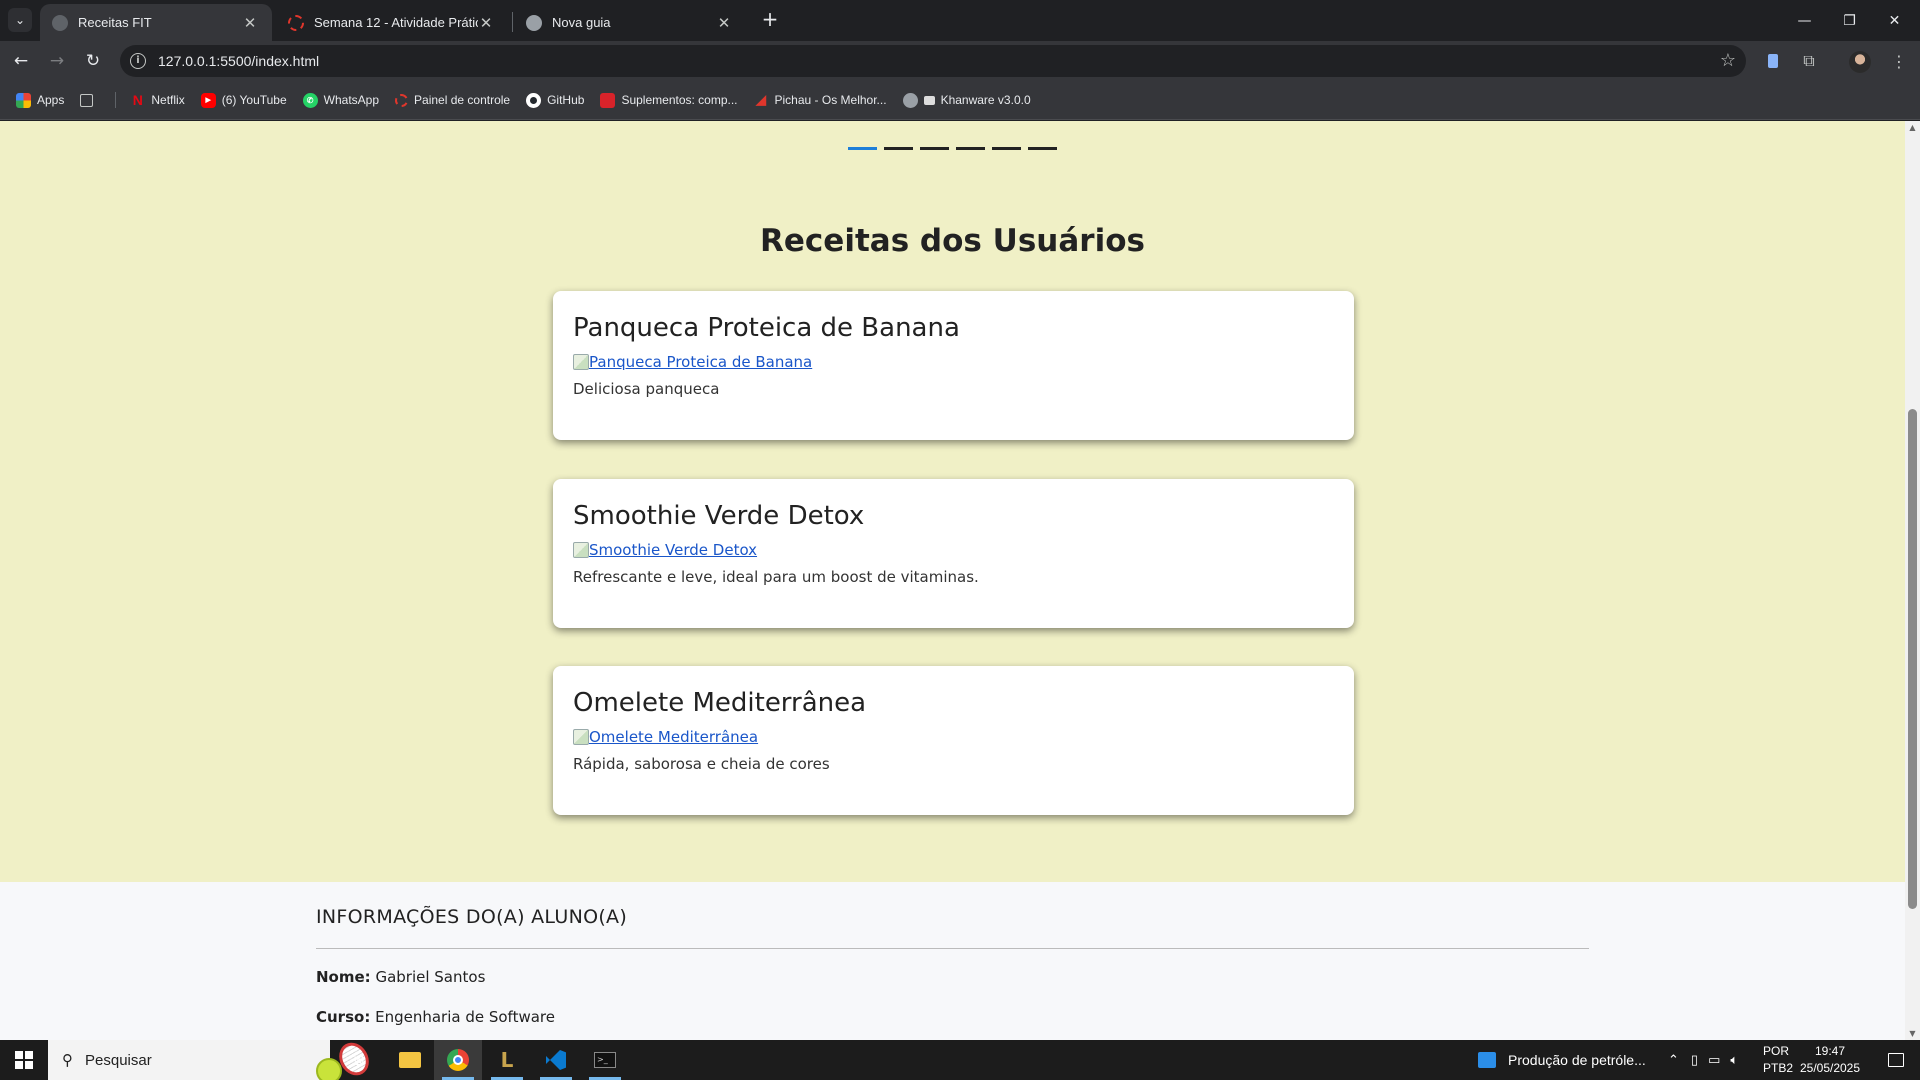 The height and width of the screenshot is (1080, 1920). I want to click on broken-image-icon, so click(581, 550).